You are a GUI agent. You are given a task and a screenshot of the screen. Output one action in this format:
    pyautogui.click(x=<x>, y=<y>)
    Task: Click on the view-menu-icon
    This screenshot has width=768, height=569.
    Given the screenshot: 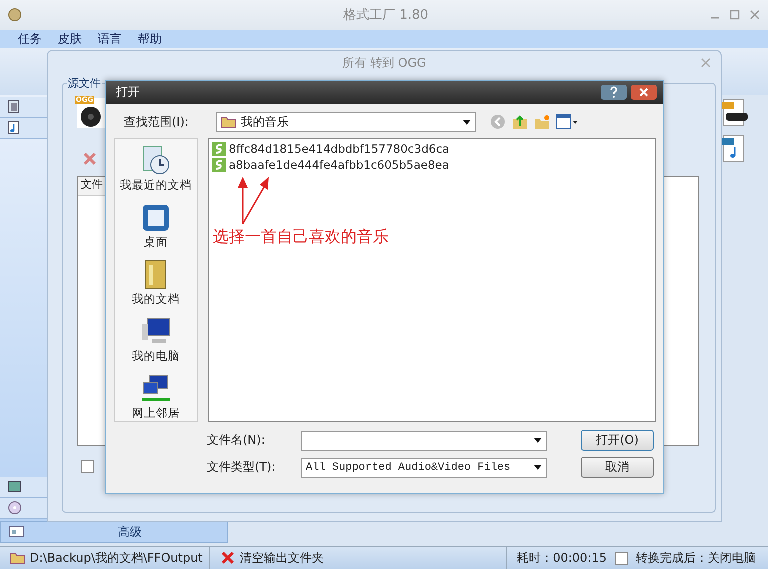 What is the action you would take?
    pyautogui.click(x=567, y=122)
    